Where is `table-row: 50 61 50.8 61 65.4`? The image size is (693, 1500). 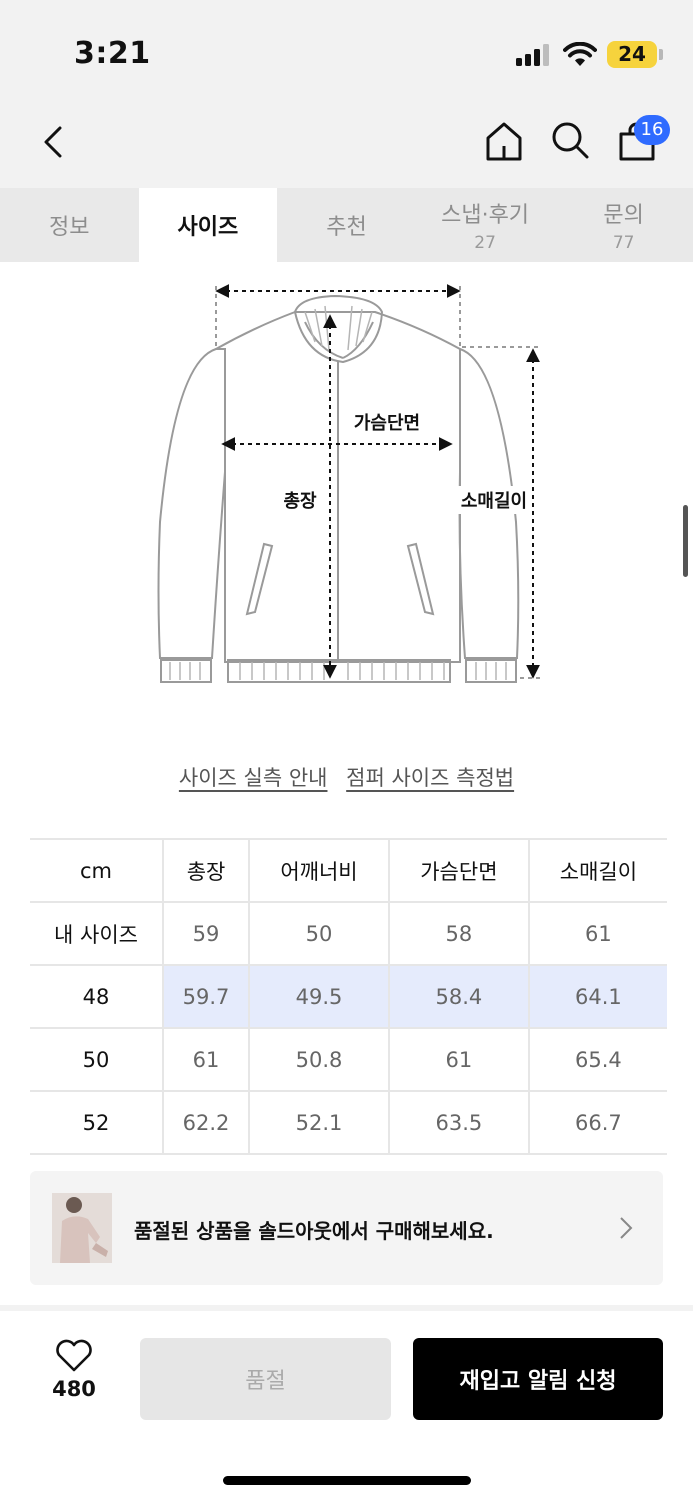 table-row: 50 61 50.8 61 65.4 is located at coordinates (348, 1059).